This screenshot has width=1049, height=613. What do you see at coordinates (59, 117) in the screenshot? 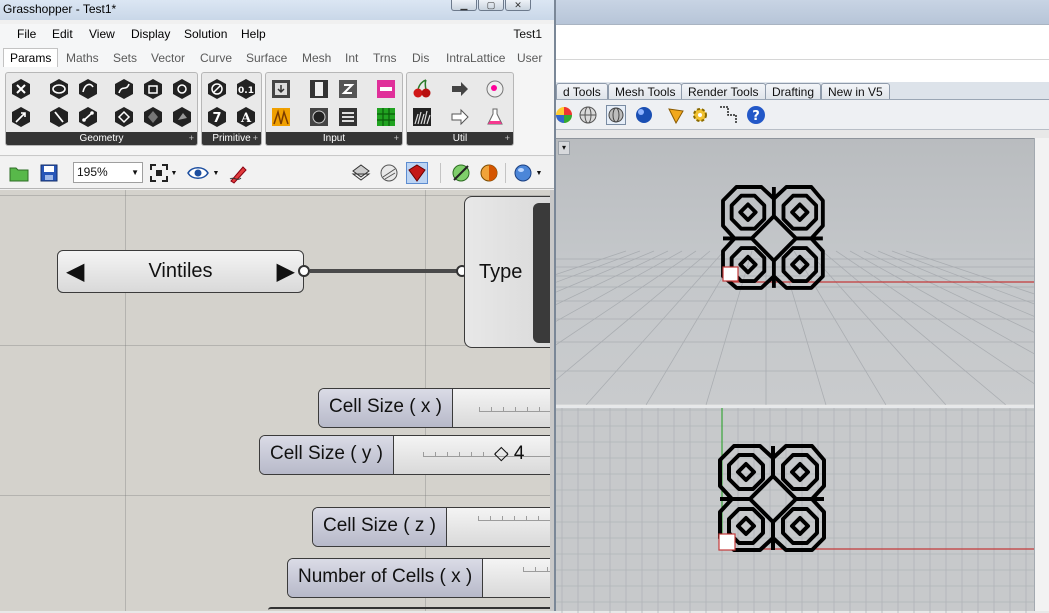
I see `line-icon` at bounding box center [59, 117].